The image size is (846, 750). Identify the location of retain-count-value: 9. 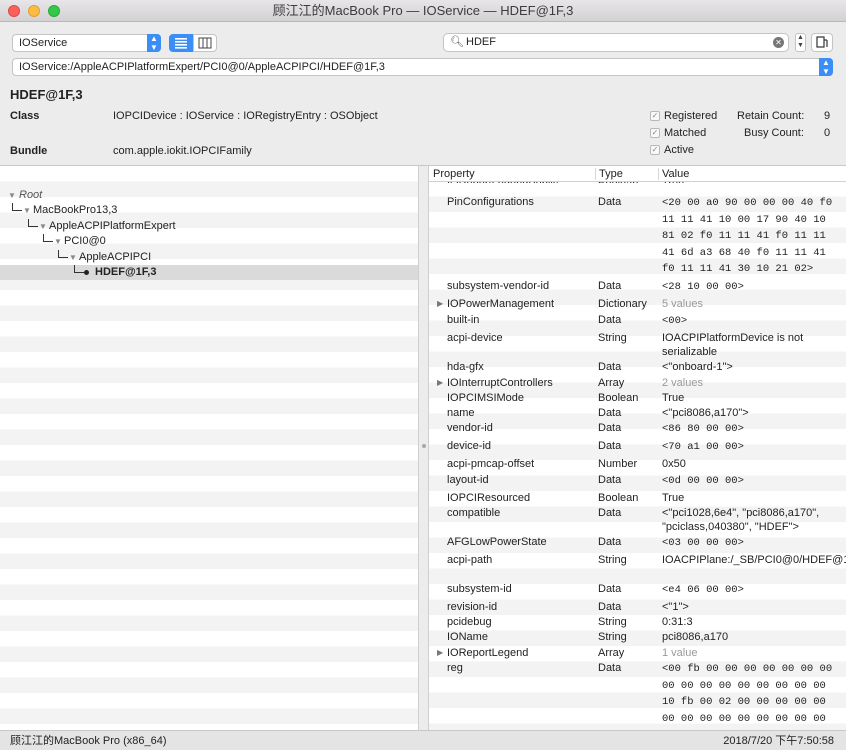
(827, 116).